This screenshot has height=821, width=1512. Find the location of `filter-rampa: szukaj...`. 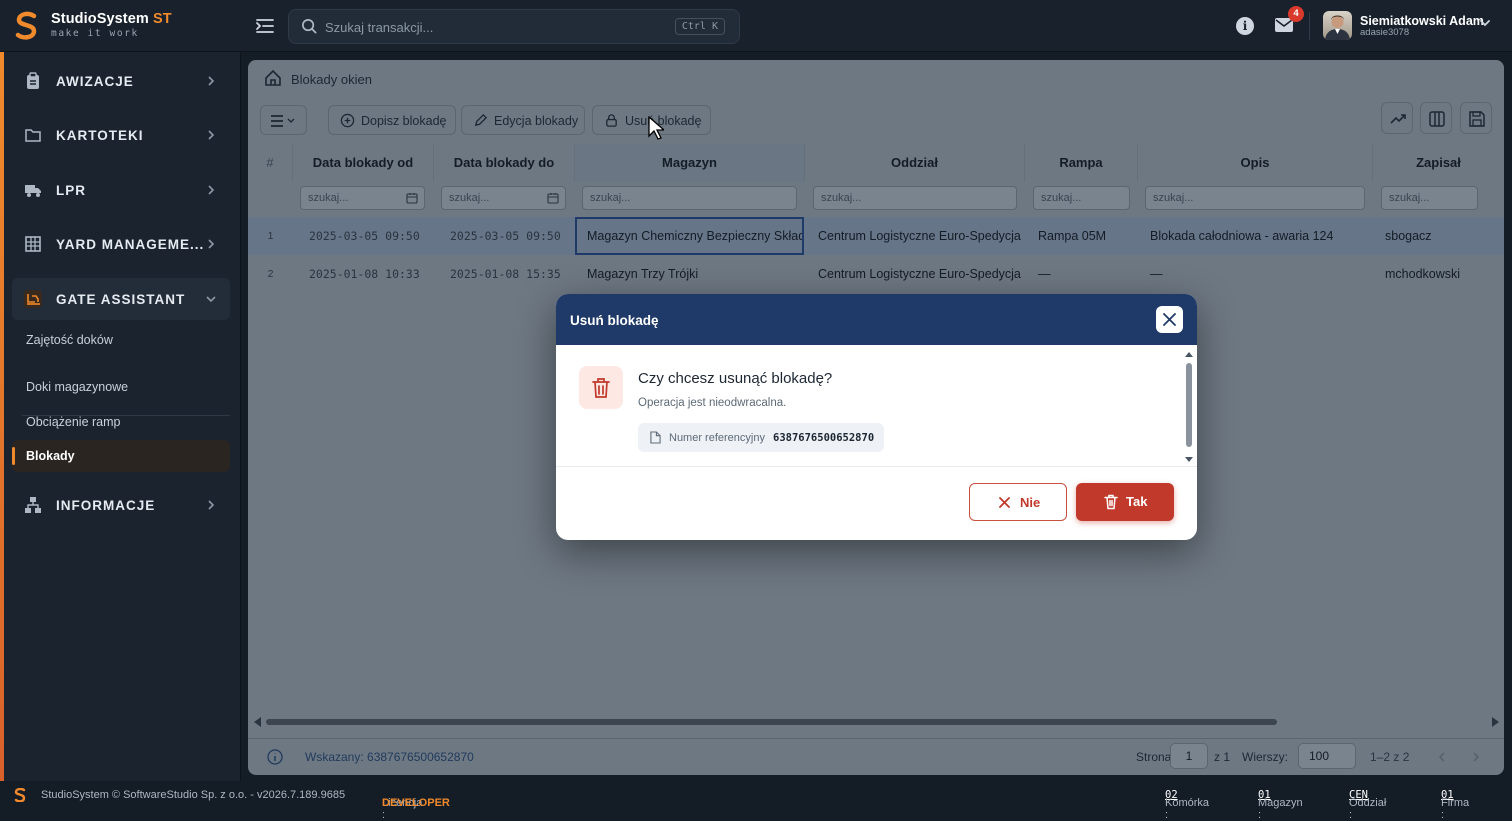

filter-rampa: szukaj... is located at coordinates (1081, 198).